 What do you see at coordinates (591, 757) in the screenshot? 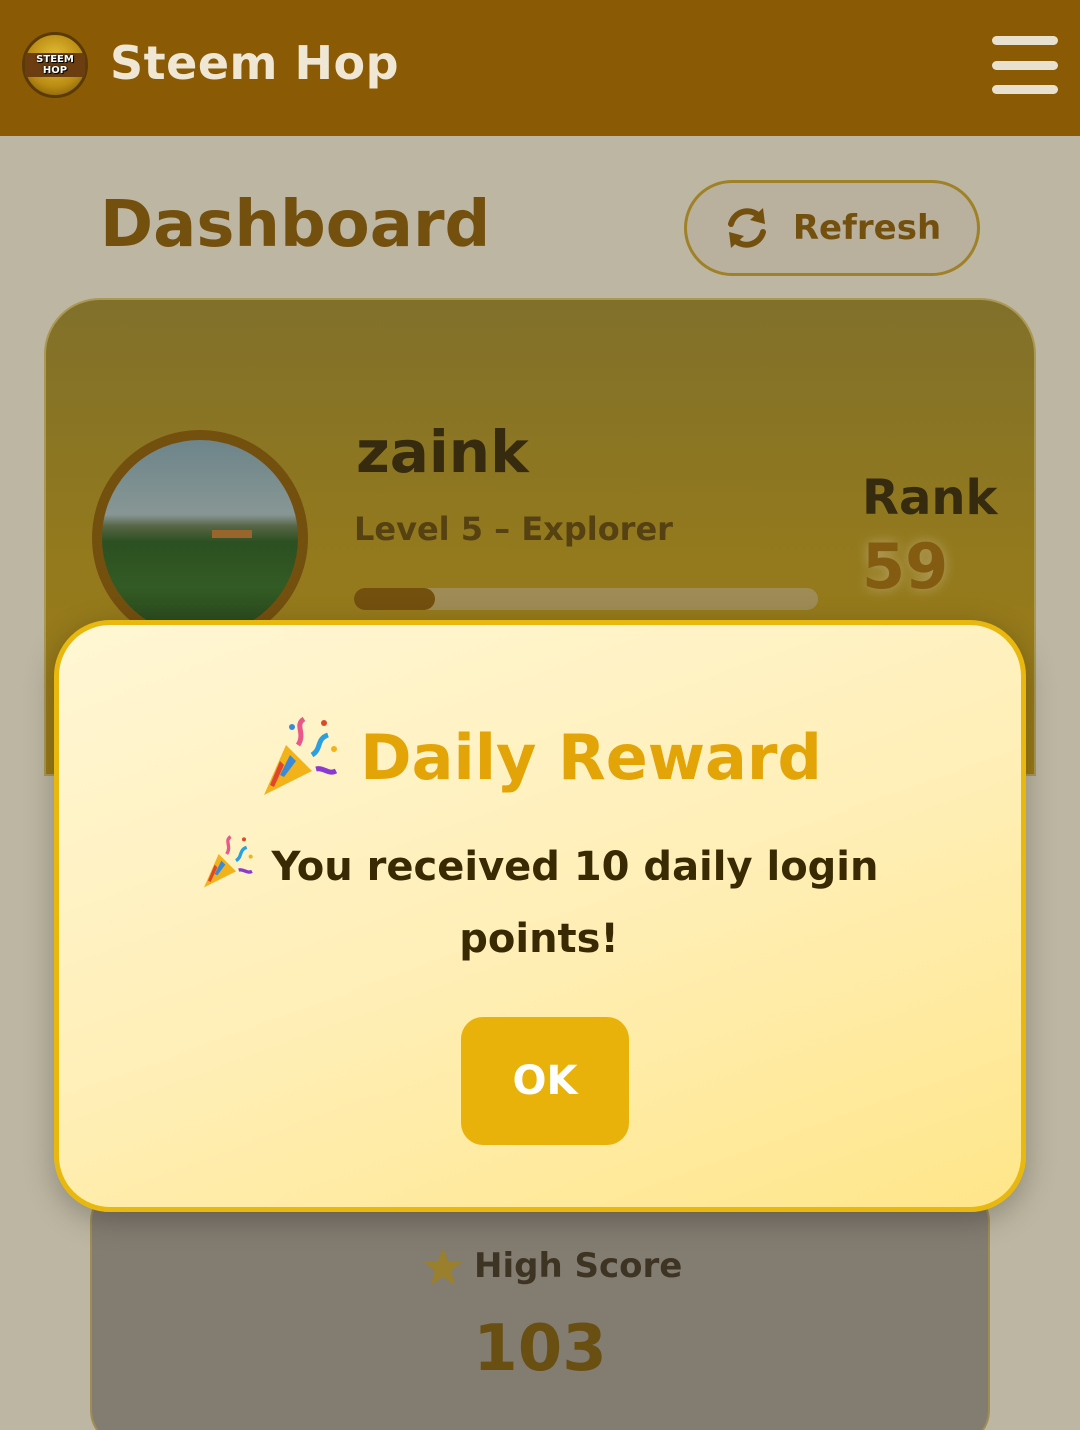
I see `dialog-title: Daily Reward` at bounding box center [591, 757].